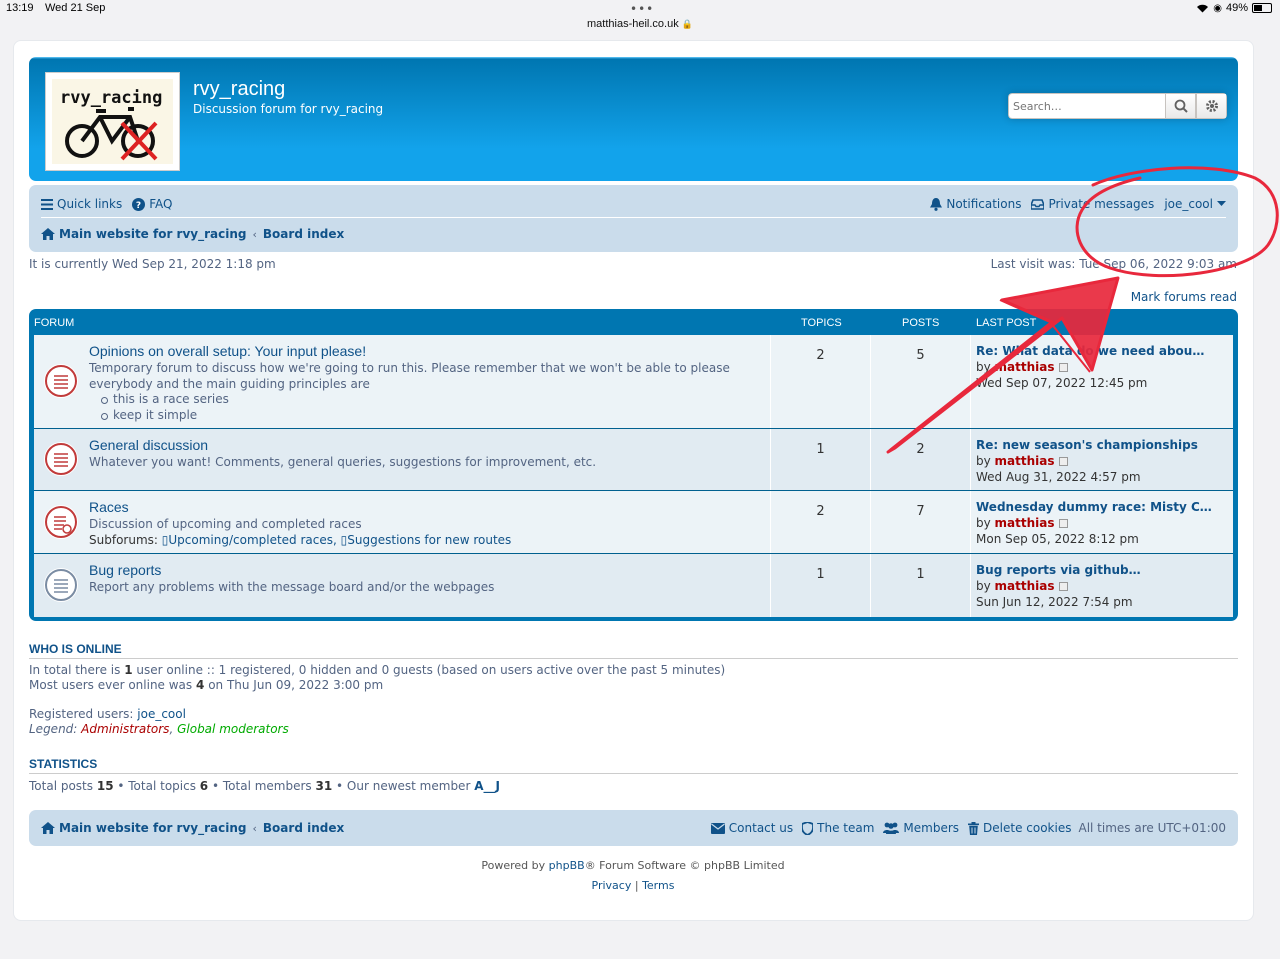 The width and height of the screenshot is (1280, 959). I want to click on last-post-date: Wed Aug 31, 2022 4:57 pm, so click(1058, 477).